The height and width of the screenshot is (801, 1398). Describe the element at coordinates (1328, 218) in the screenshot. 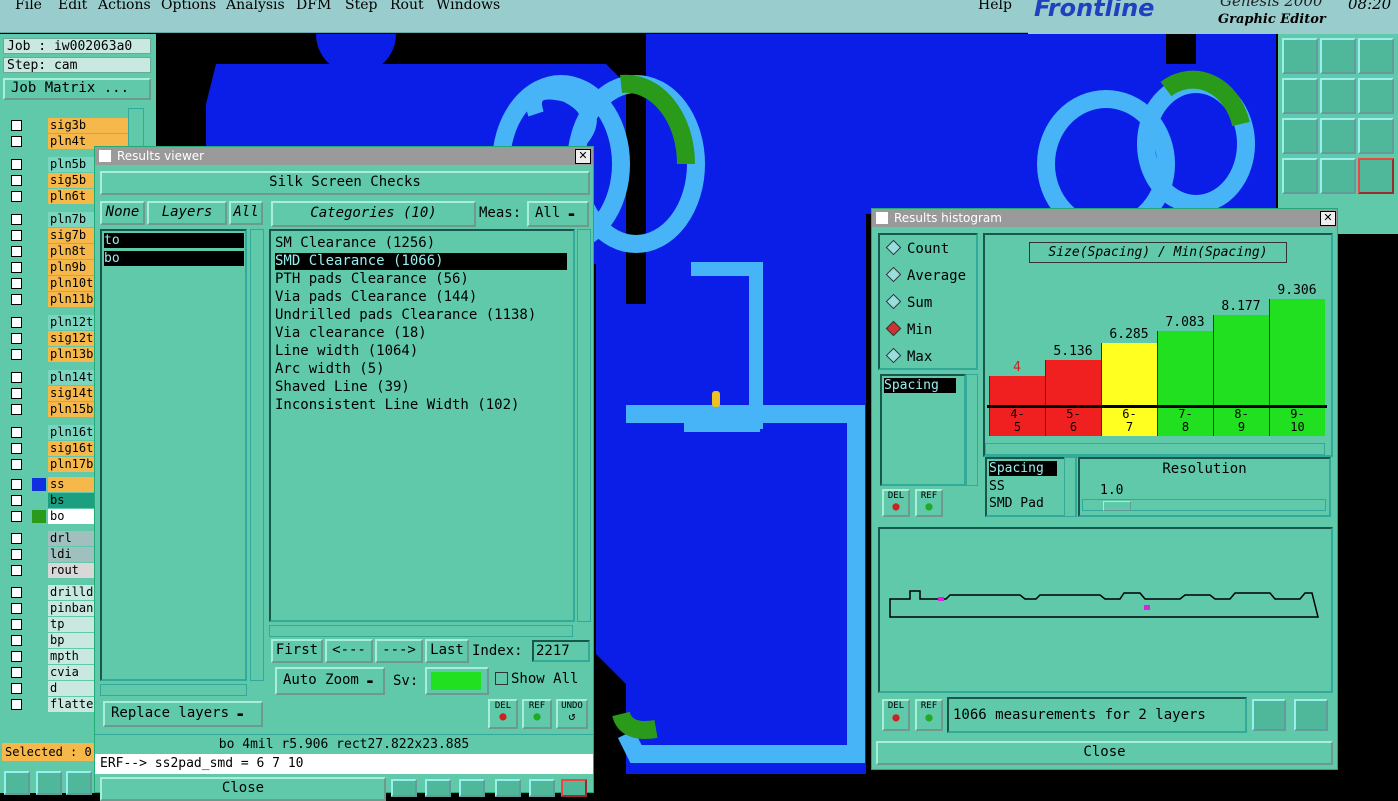

I see `close-icon: ✕` at that location.